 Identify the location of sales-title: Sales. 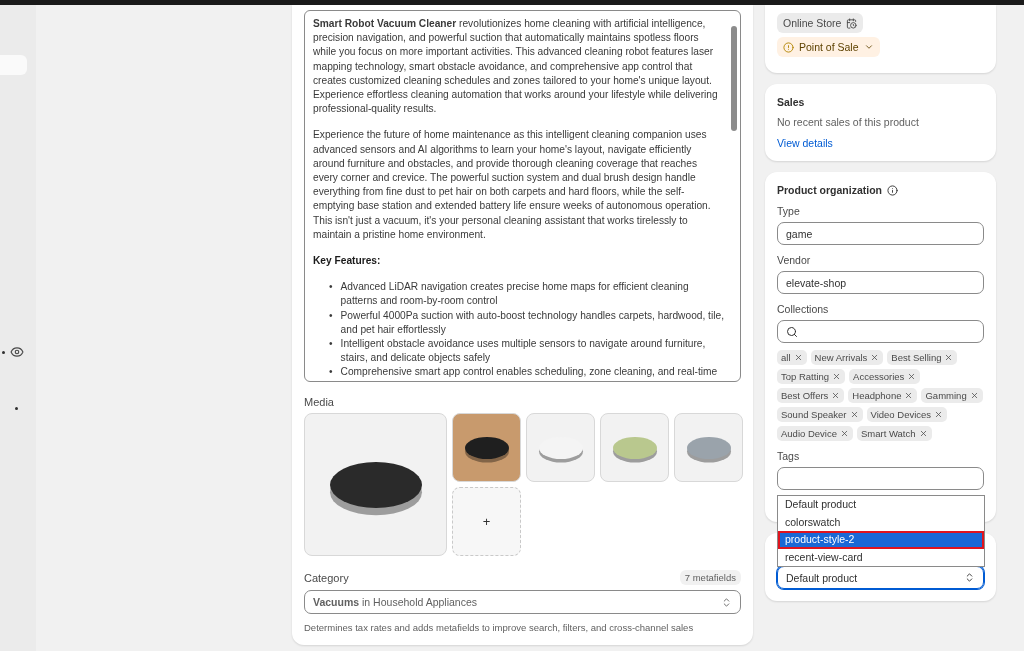
(791, 102).